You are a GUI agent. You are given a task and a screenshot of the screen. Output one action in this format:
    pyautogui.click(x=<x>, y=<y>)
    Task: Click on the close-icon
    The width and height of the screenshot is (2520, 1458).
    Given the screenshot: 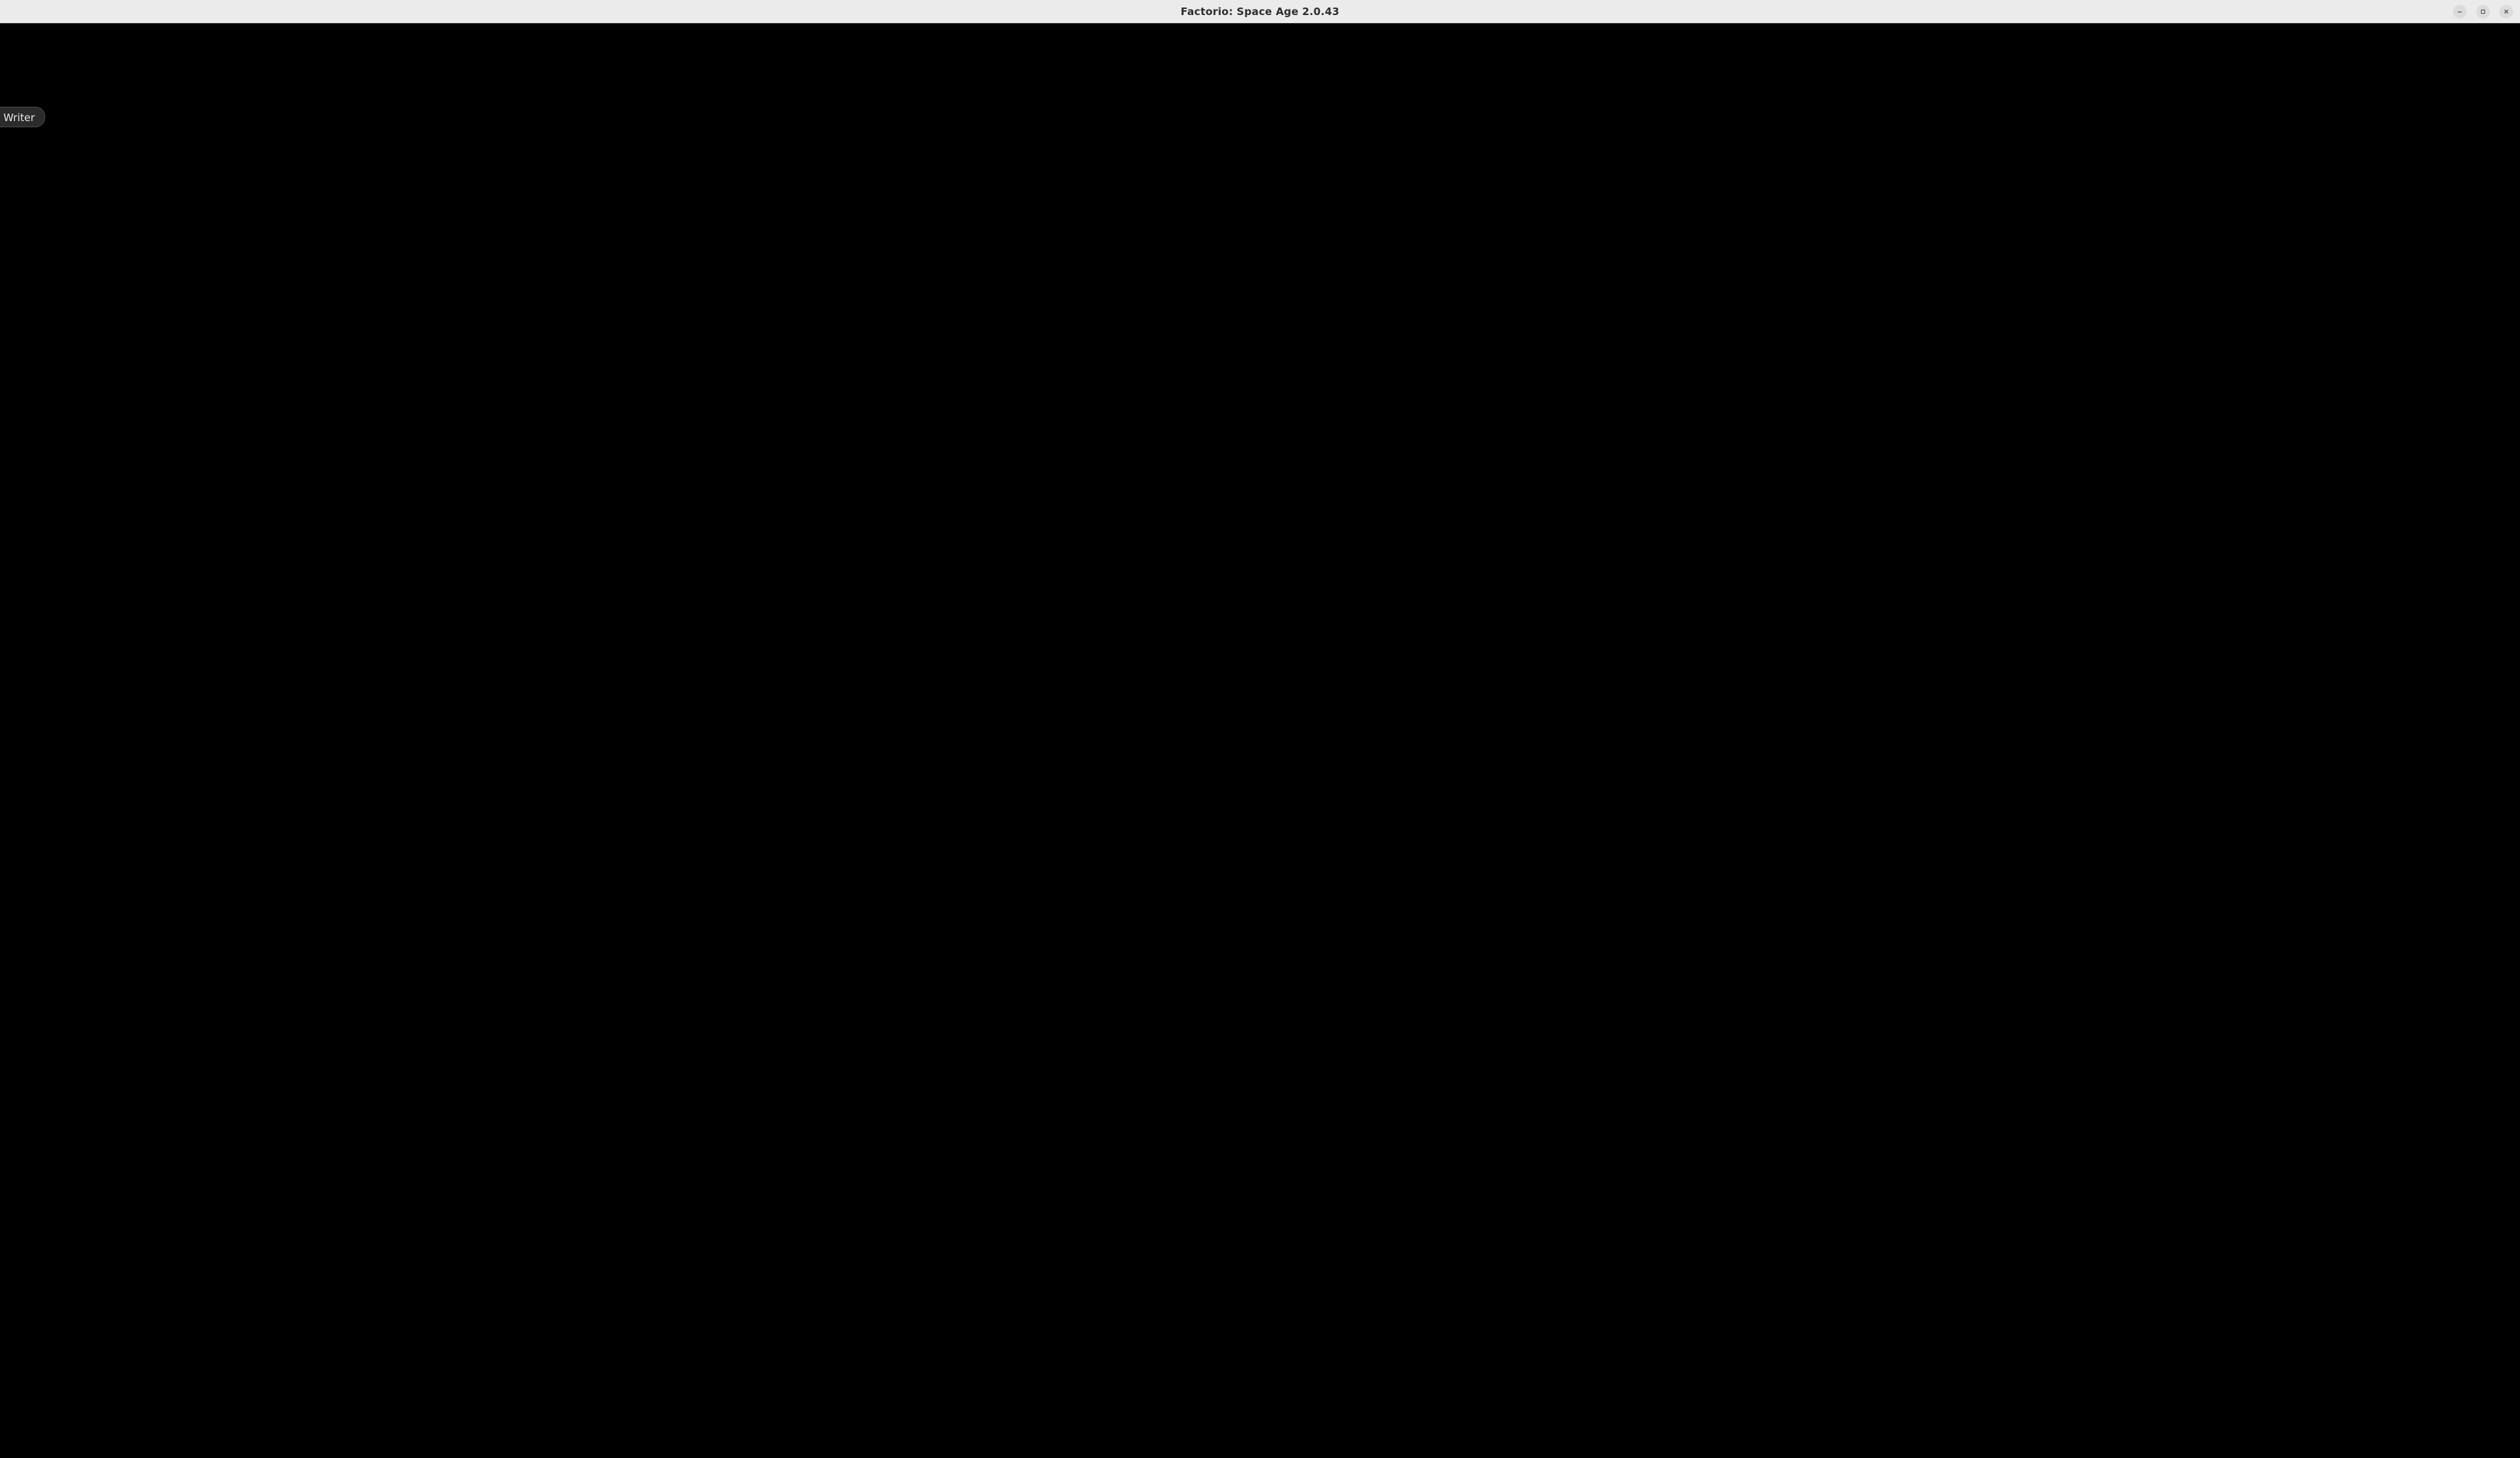 What is the action you would take?
    pyautogui.click(x=2506, y=11)
    